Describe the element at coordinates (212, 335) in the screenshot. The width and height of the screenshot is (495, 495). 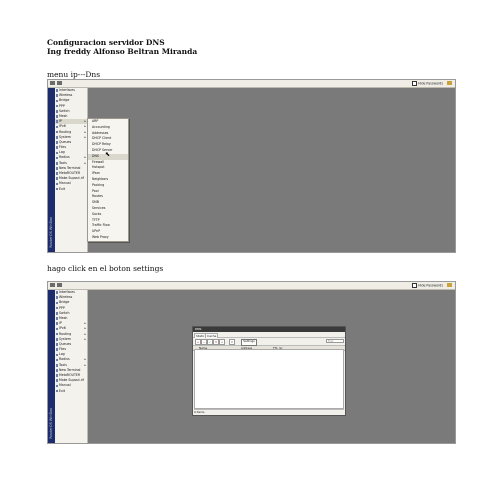
I see `tab-cache: Cache` at that location.